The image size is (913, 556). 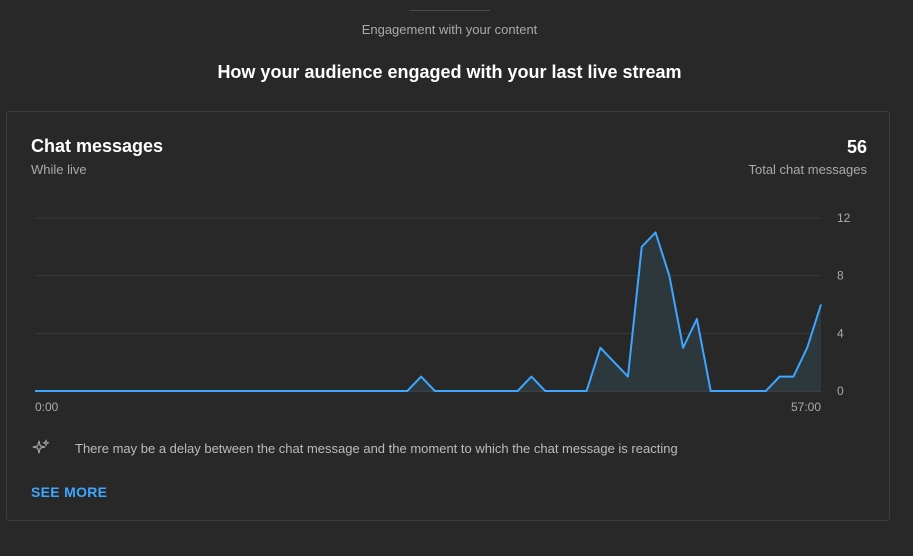 What do you see at coordinates (449, 10) in the screenshot?
I see `top-divider` at bounding box center [449, 10].